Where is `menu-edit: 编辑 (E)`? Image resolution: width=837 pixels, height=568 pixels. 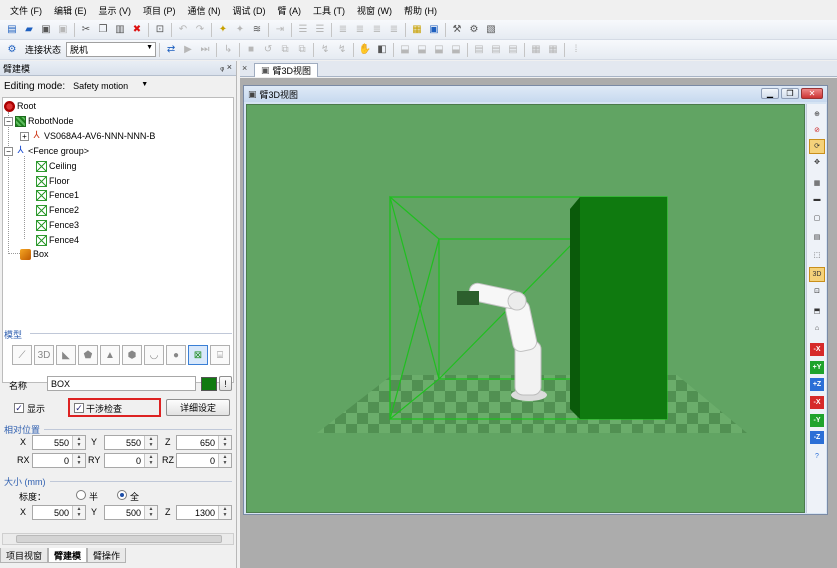 menu-edit: 编辑 (E) is located at coordinates (70, 10).